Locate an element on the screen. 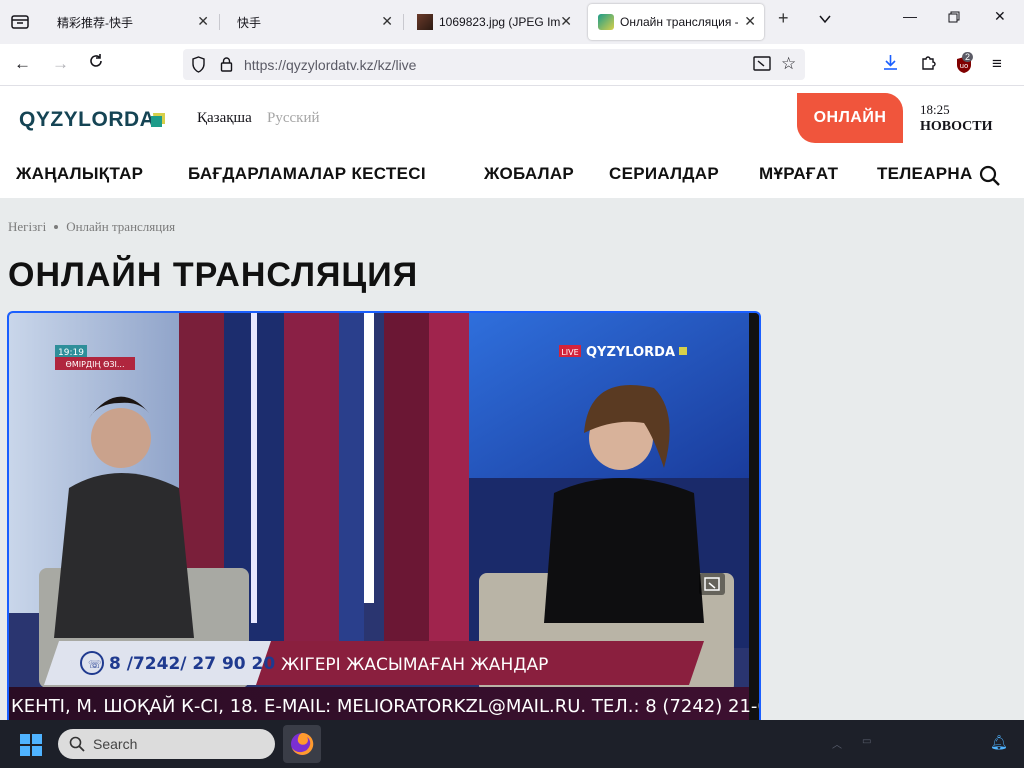 Image resolution: width=1024 pixels, height=768 pixels. firefox-view-icon is located at coordinates (20, 22).